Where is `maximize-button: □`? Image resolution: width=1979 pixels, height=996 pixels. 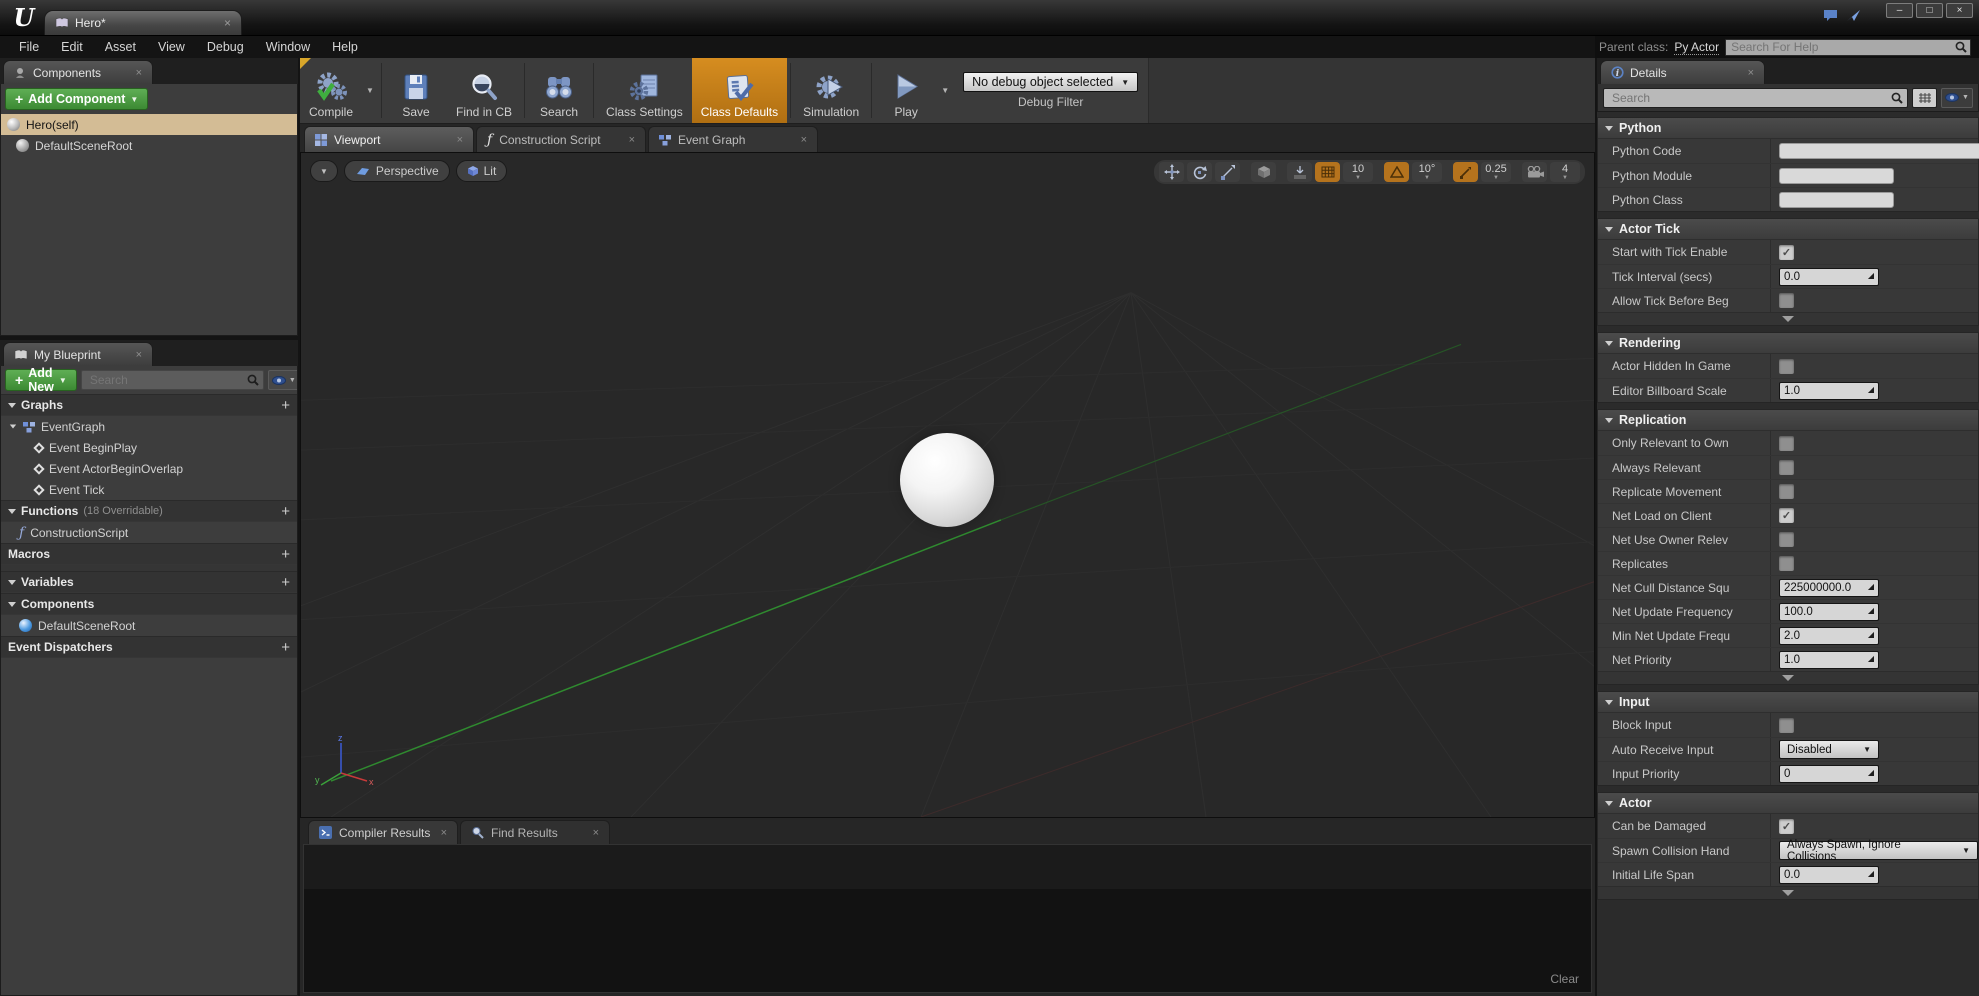
maximize-button: □ is located at coordinates (1929, 10).